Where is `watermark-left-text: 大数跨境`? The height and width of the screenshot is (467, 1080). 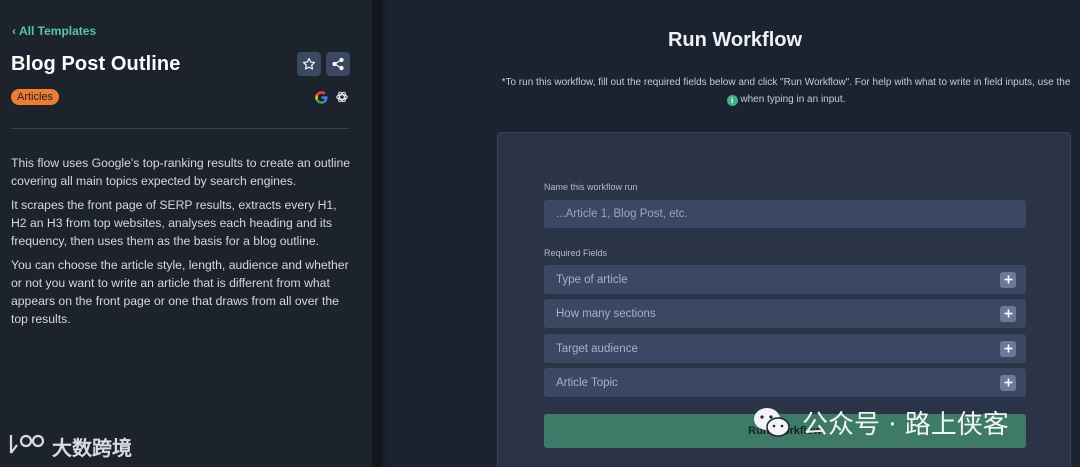
watermark-left-text: 大数跨境 is located at coordinates (92, 449).